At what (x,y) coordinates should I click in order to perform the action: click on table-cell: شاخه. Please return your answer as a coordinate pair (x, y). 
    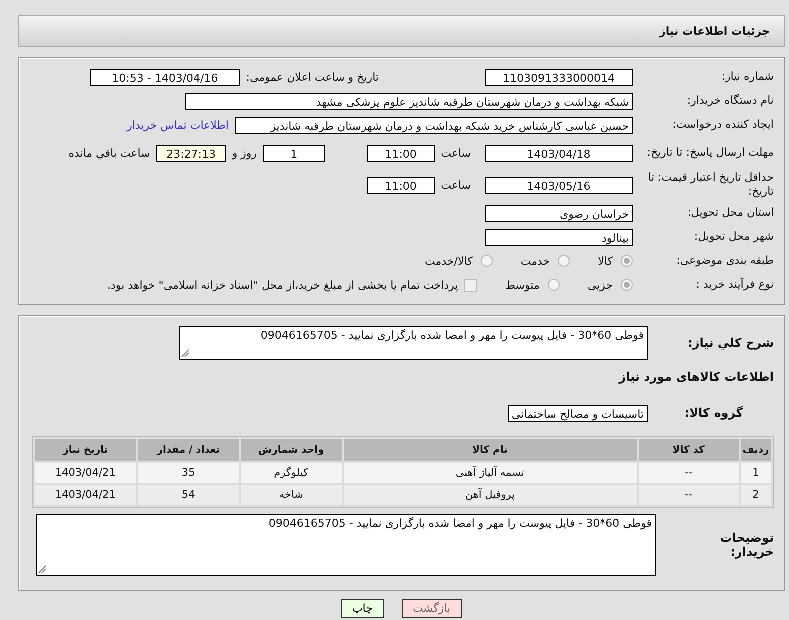
    Looking at the image, I should click on (291, 495).